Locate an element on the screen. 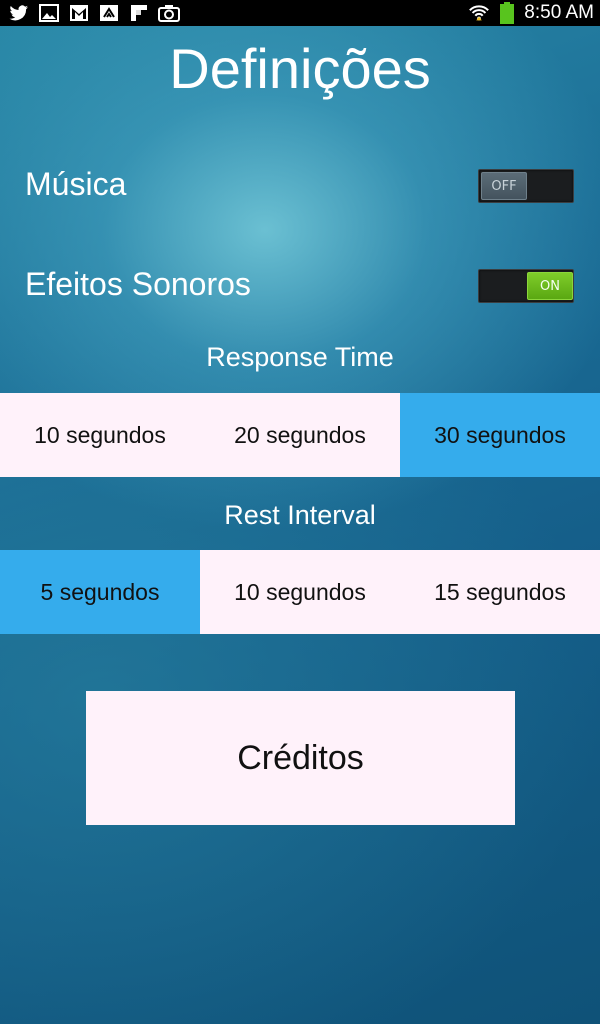  feedly-icon is located at coordinates (109, 13).